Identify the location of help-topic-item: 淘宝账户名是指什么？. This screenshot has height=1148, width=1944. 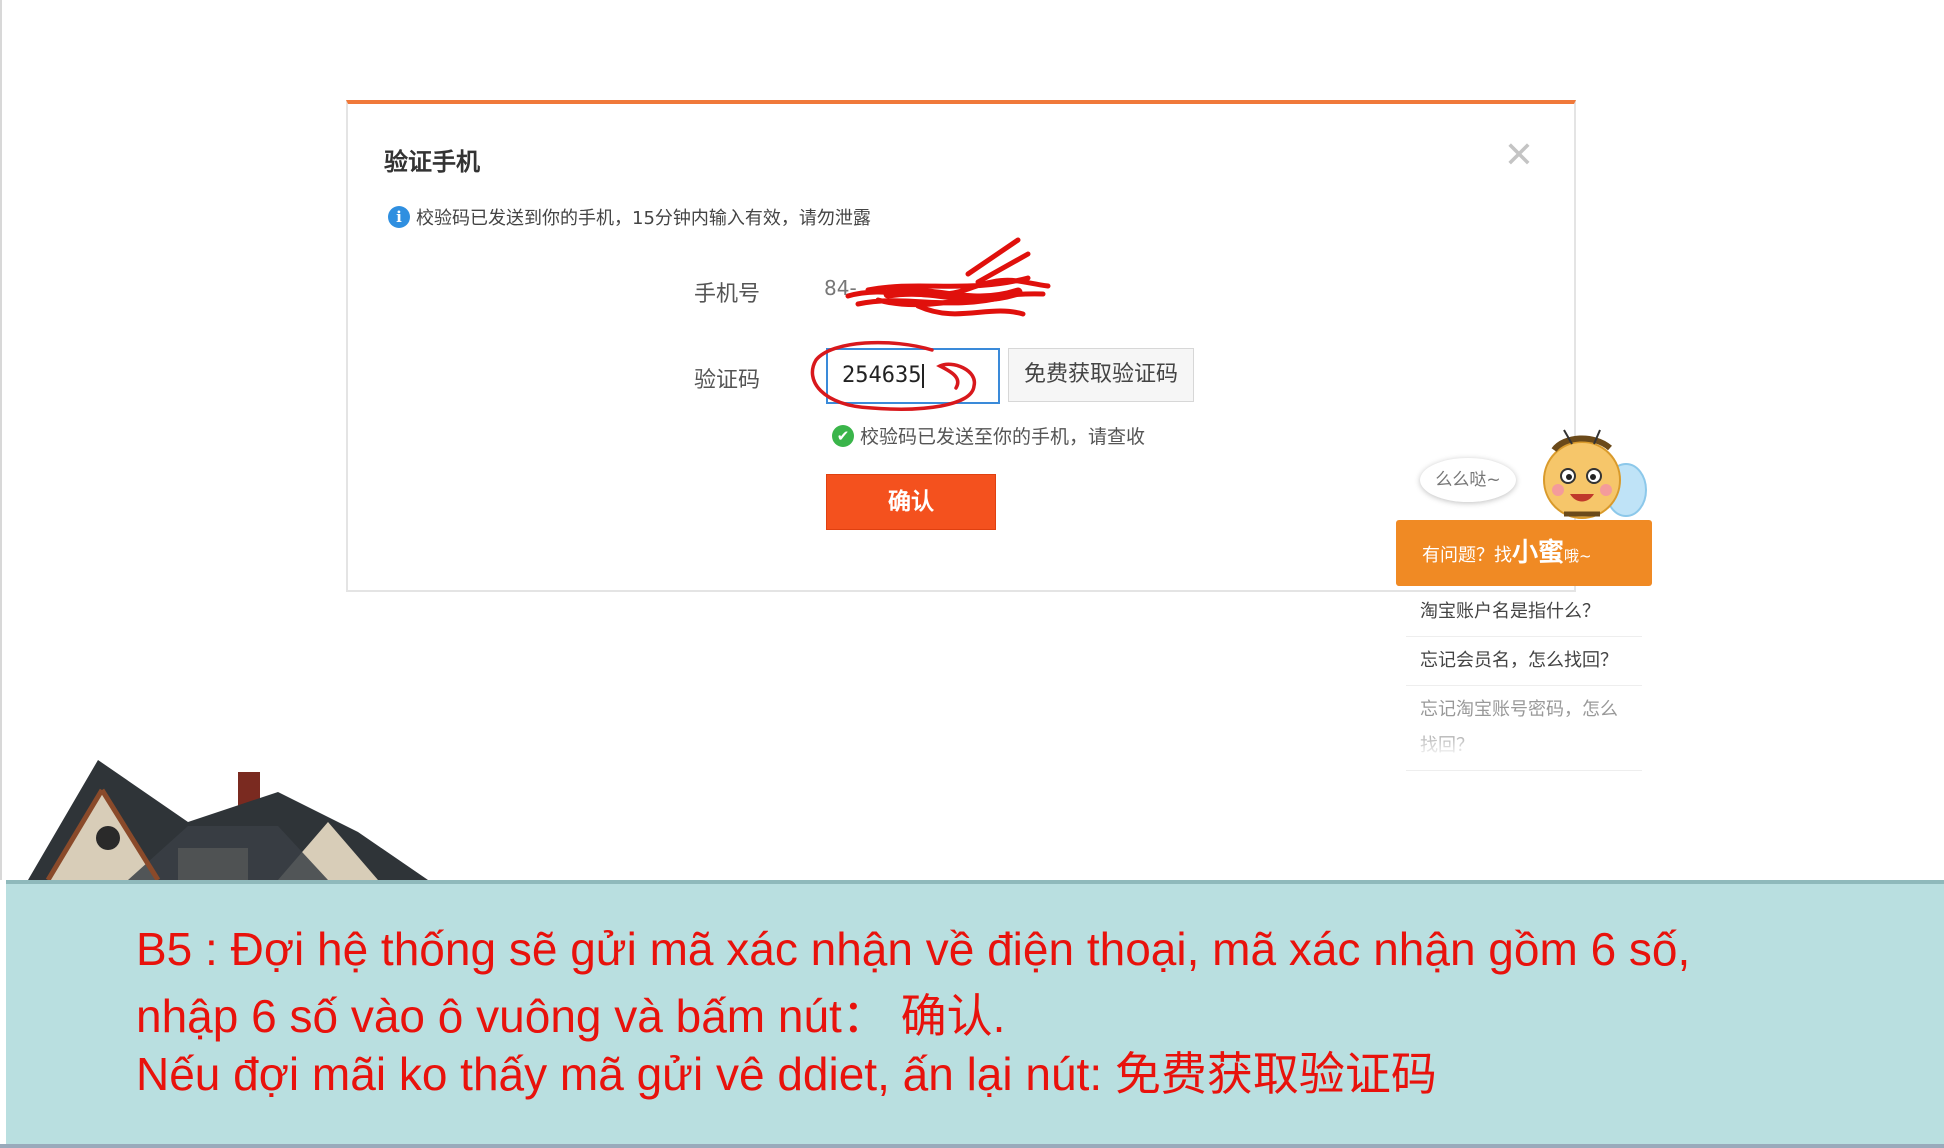
(1524, 612).